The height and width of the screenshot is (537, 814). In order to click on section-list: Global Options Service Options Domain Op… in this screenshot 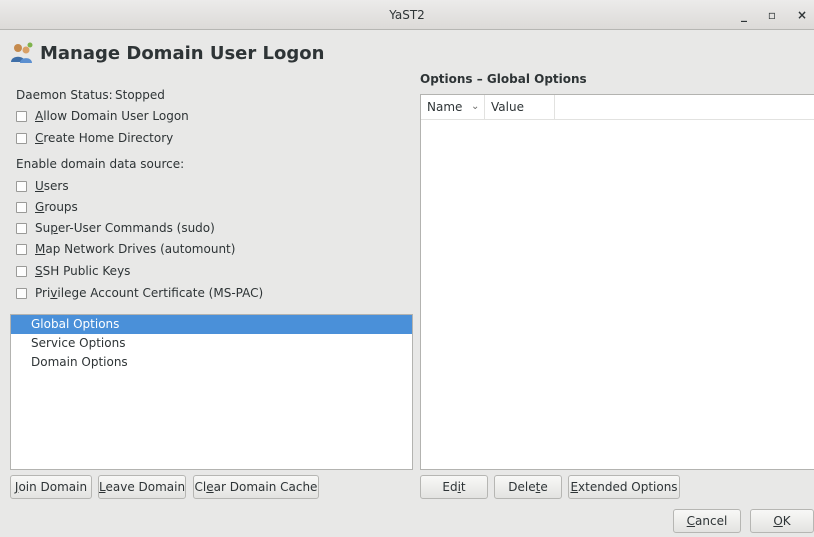, I will do `click(211, 392)`.